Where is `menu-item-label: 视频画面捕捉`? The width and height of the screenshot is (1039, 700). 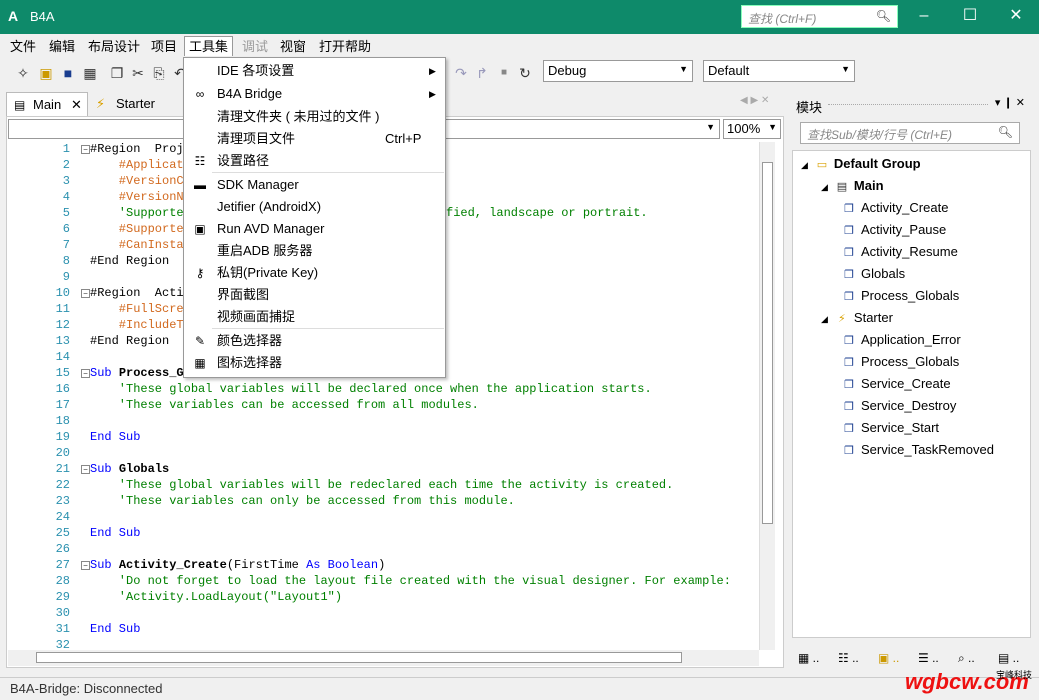
menu-item-label: 视频画面捕捉 is located at coordinates (256, 316).